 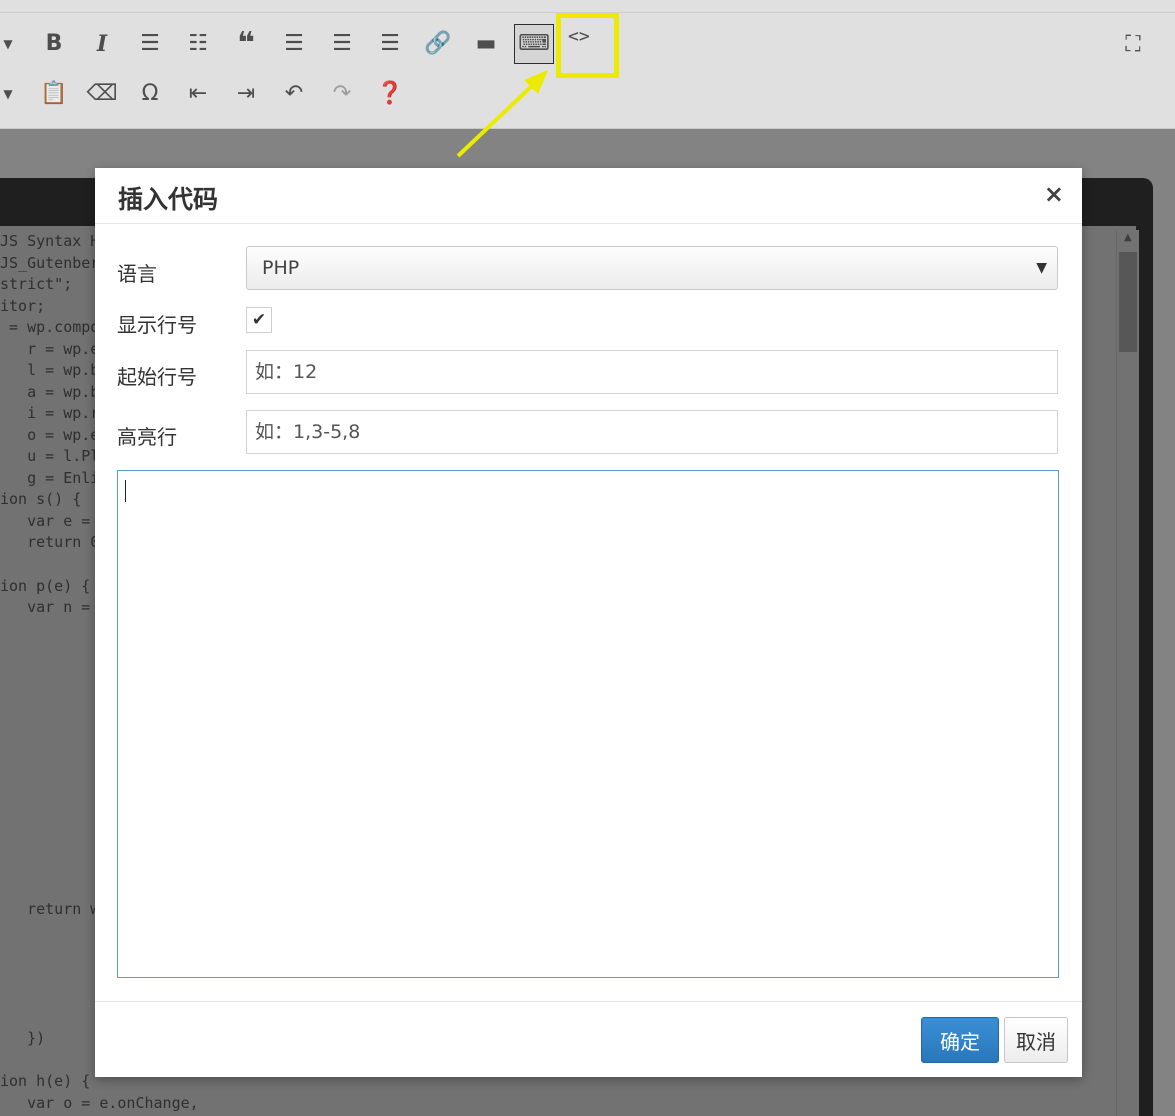 What do you see at coordinates (588, 196) in the screenshot?
I see `dialog-header: 插入代码 ×` at bounding box center [588, 196].